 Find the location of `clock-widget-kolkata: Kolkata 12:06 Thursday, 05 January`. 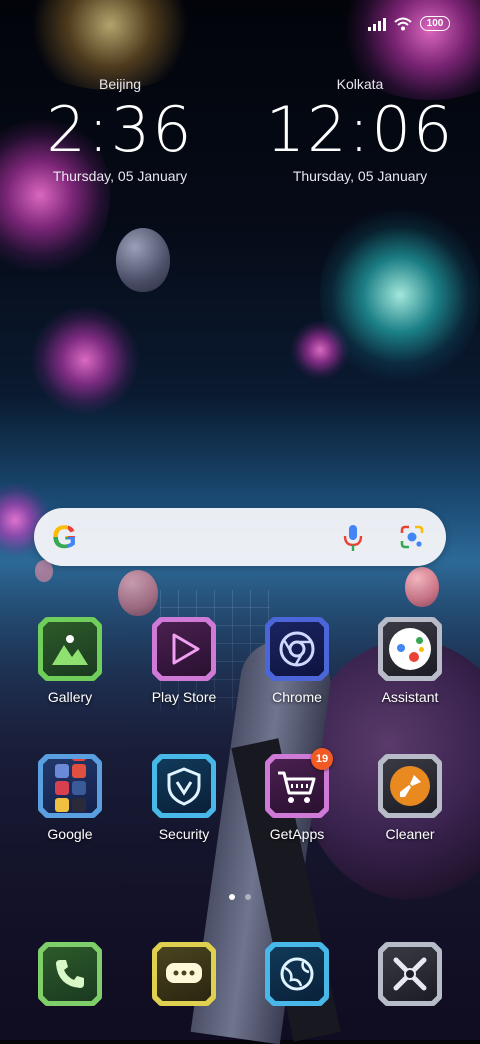

clock-widget-kolkata: Kolkata 12:06 Thursday, 05 January is located at coordinates (360, 130).